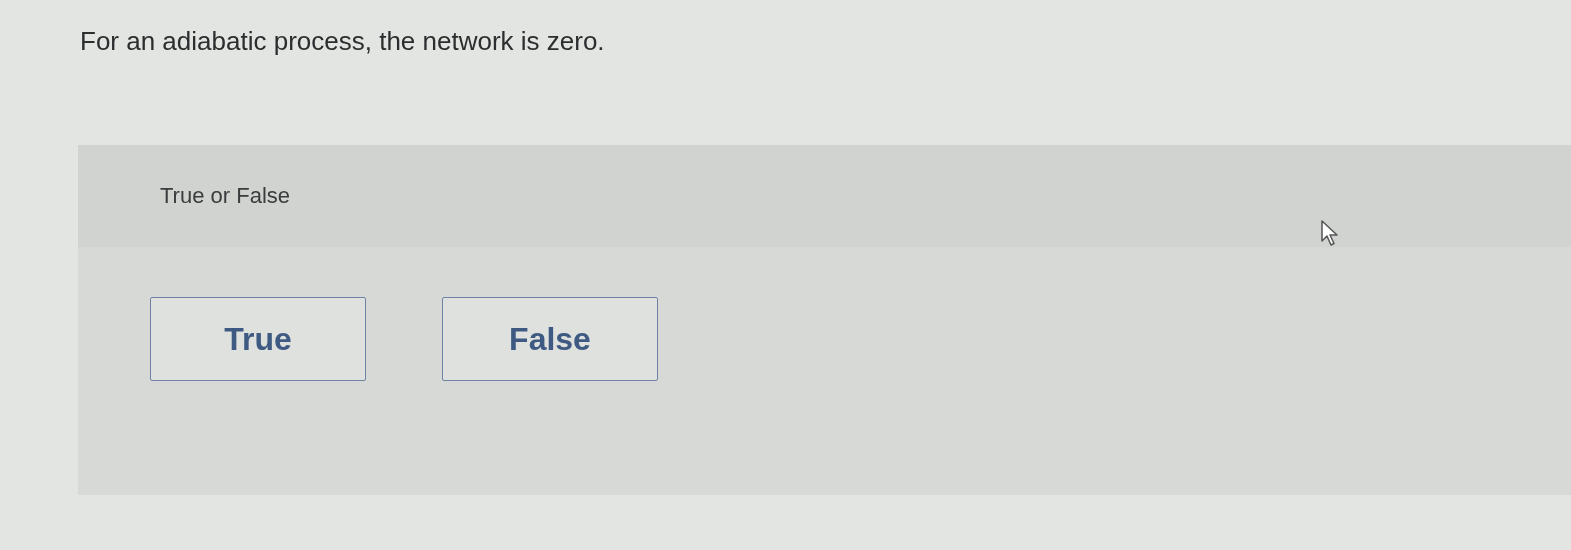 The height and width of the screenshot is (550, 1571). Describe the element at coordinates (1330, 233) in the screenshot. I see `cursor-icon` at that location.